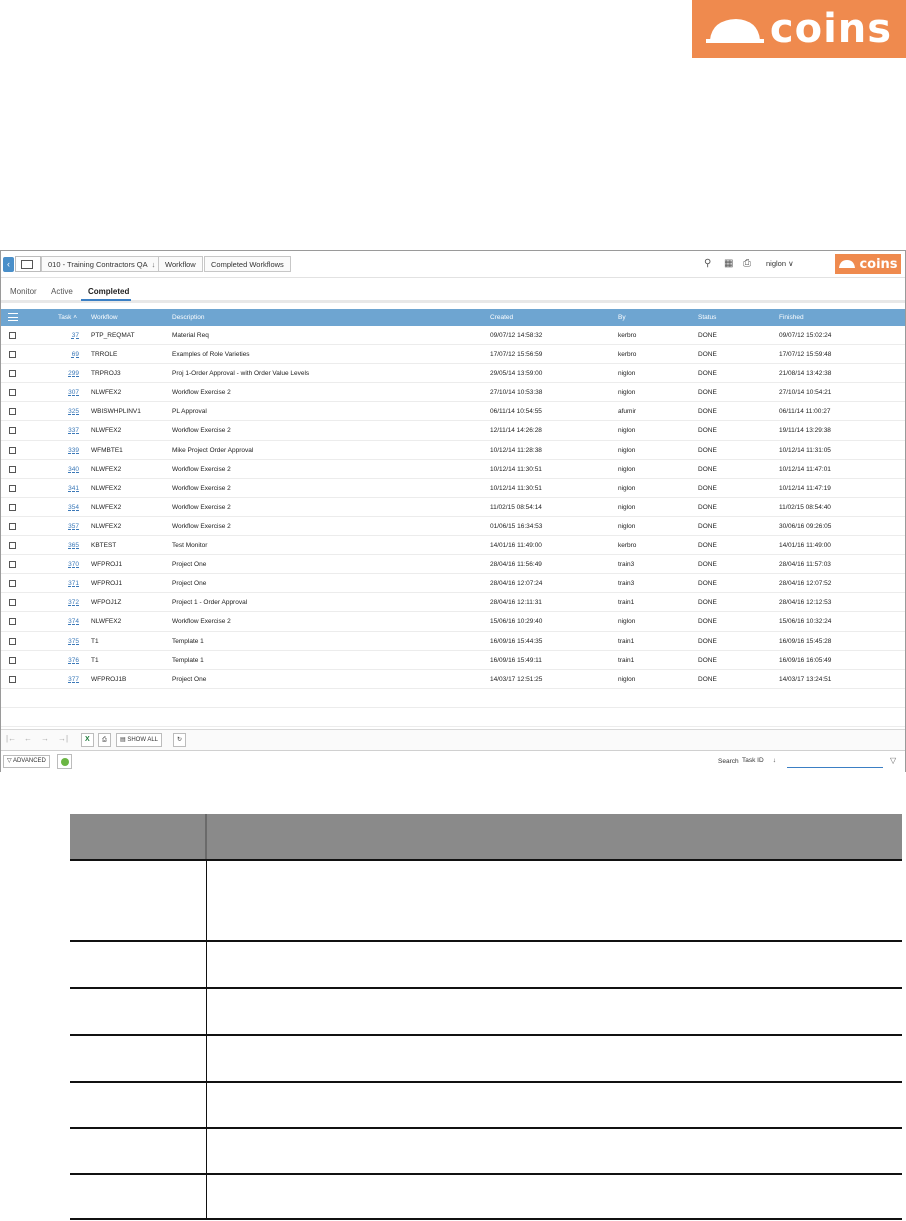 The width and height of the screenshot is (906, 1221). Describe the element at coordinates (707, 263) in the screenshot. I see `search-icon: ⚲` at that location.